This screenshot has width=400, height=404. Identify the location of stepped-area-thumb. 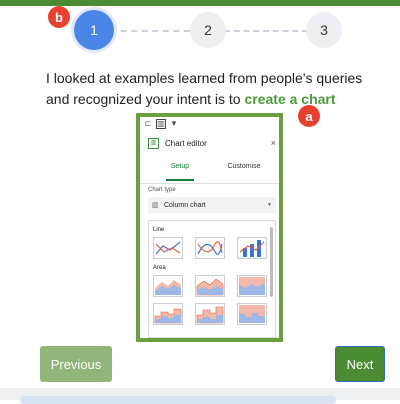
(168, 314).